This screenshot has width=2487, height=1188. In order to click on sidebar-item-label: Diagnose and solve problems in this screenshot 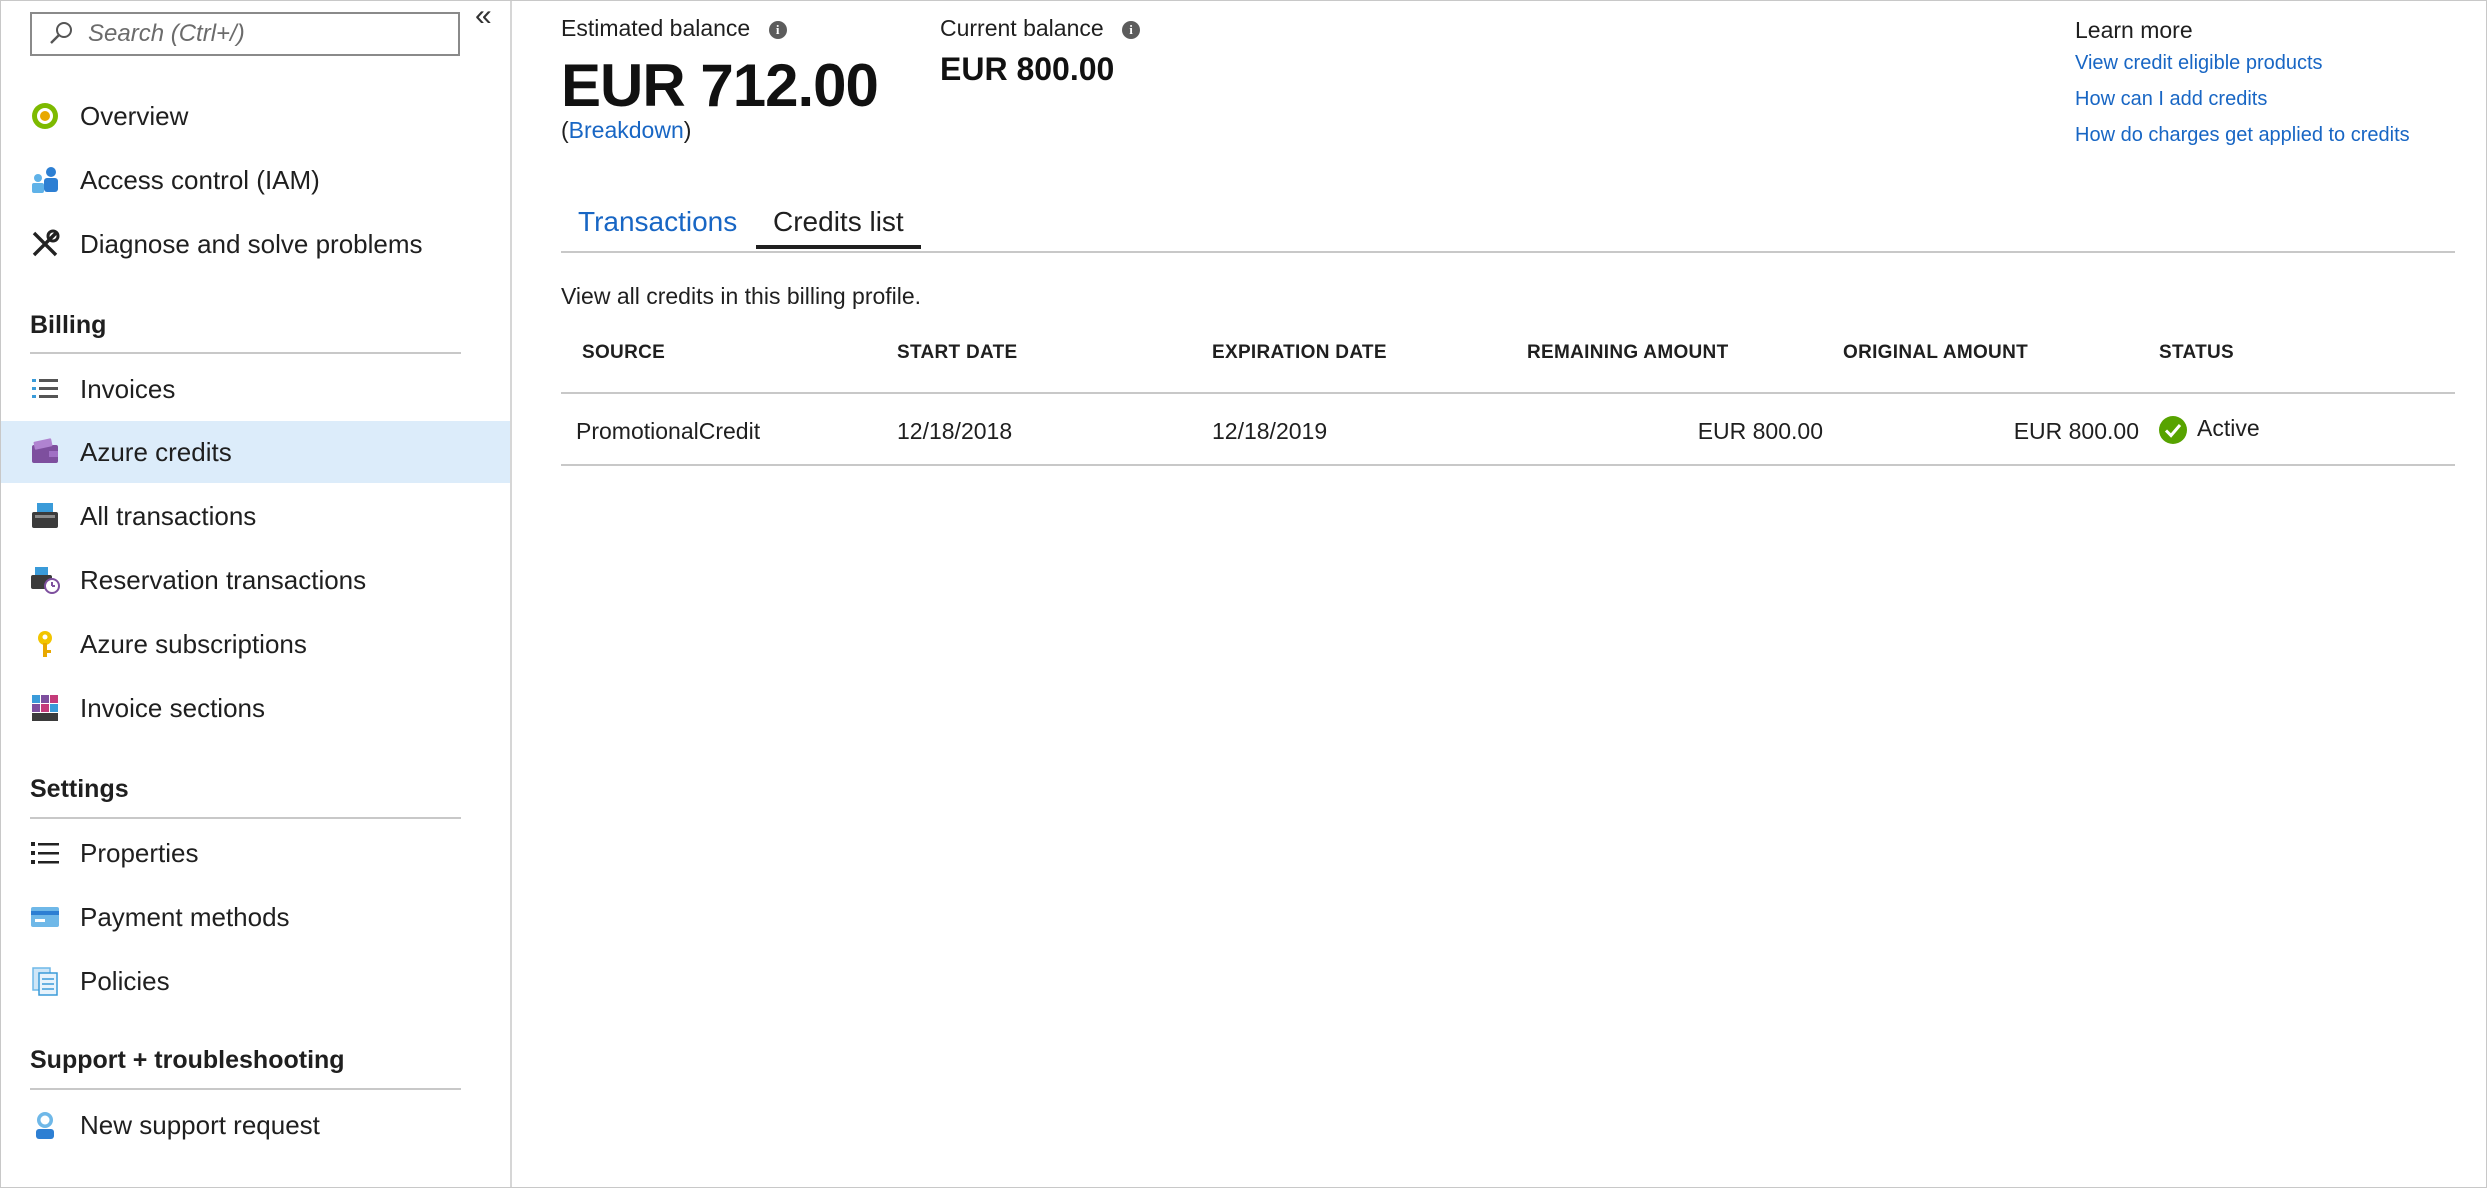, I will do `click(251, 243)`.